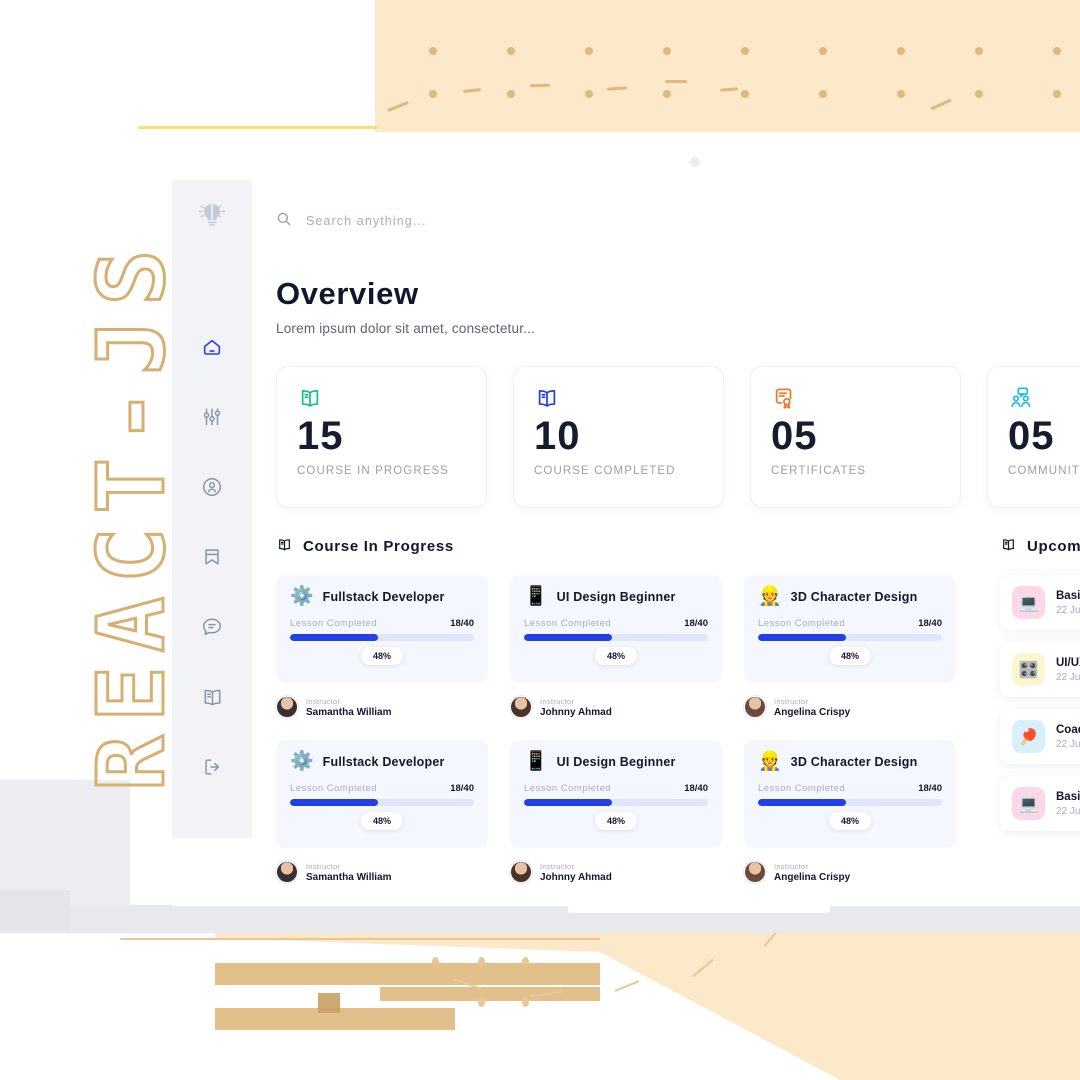  Describe the element at coordinates (381, 437) in the screenshot. I see `stat-card-course-in-progress: 15 COURSE IN PROGRESS` at that location.